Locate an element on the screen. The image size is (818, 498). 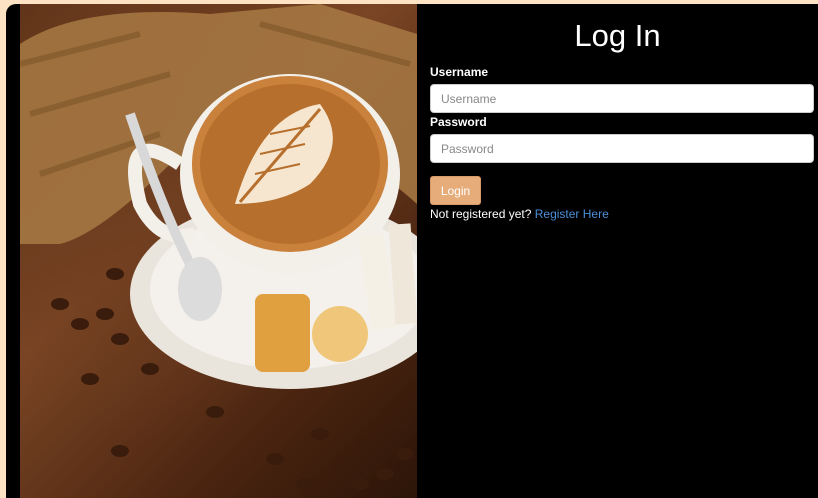
username-input is located at coordinates (622, 98).